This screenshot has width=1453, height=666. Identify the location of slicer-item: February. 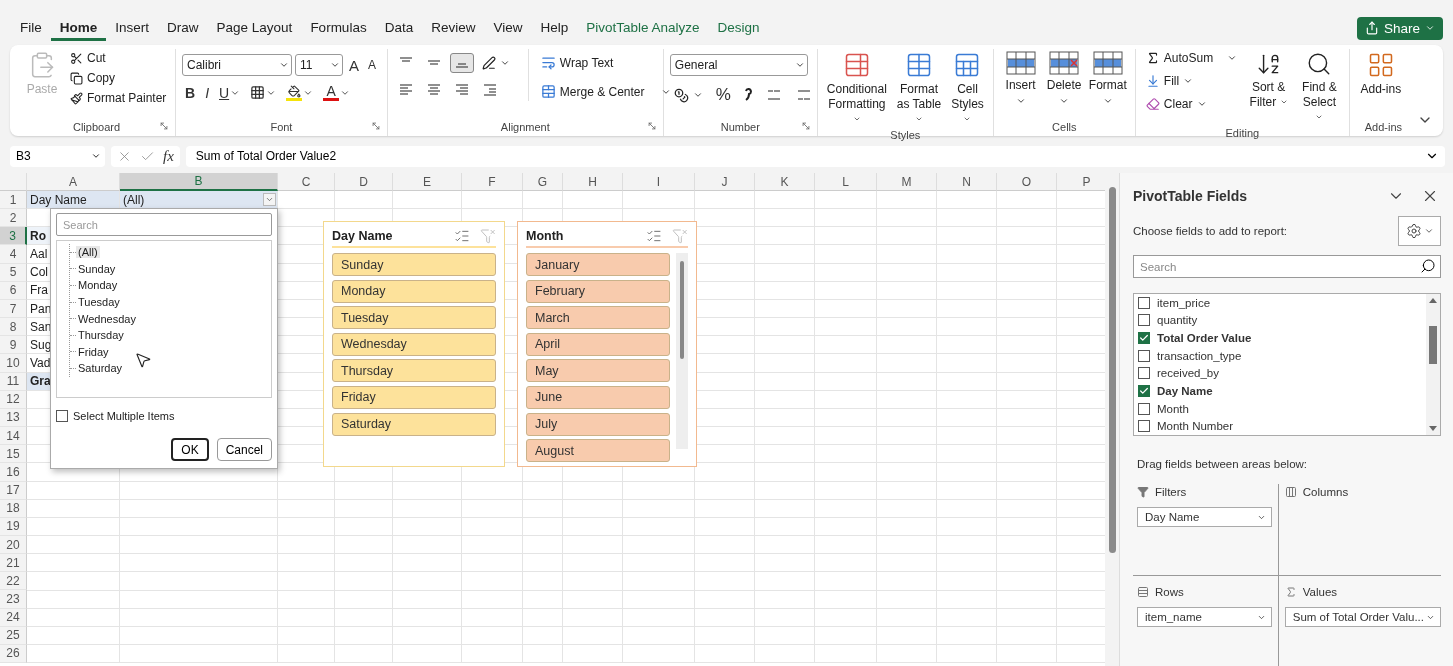
(598, 291).